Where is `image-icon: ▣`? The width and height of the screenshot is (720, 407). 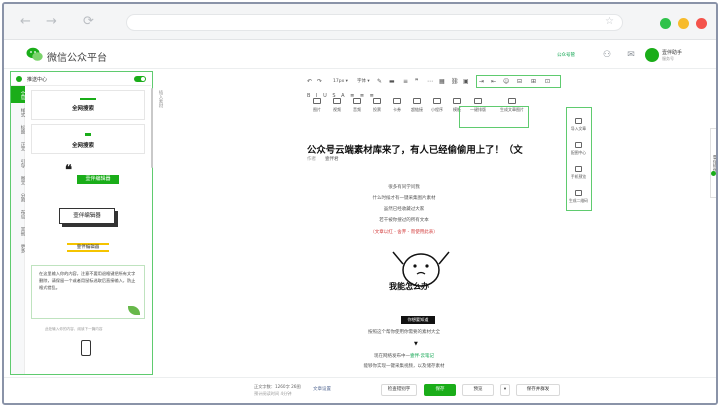
image-icon: ▣ is located at coordinates (466, 82).